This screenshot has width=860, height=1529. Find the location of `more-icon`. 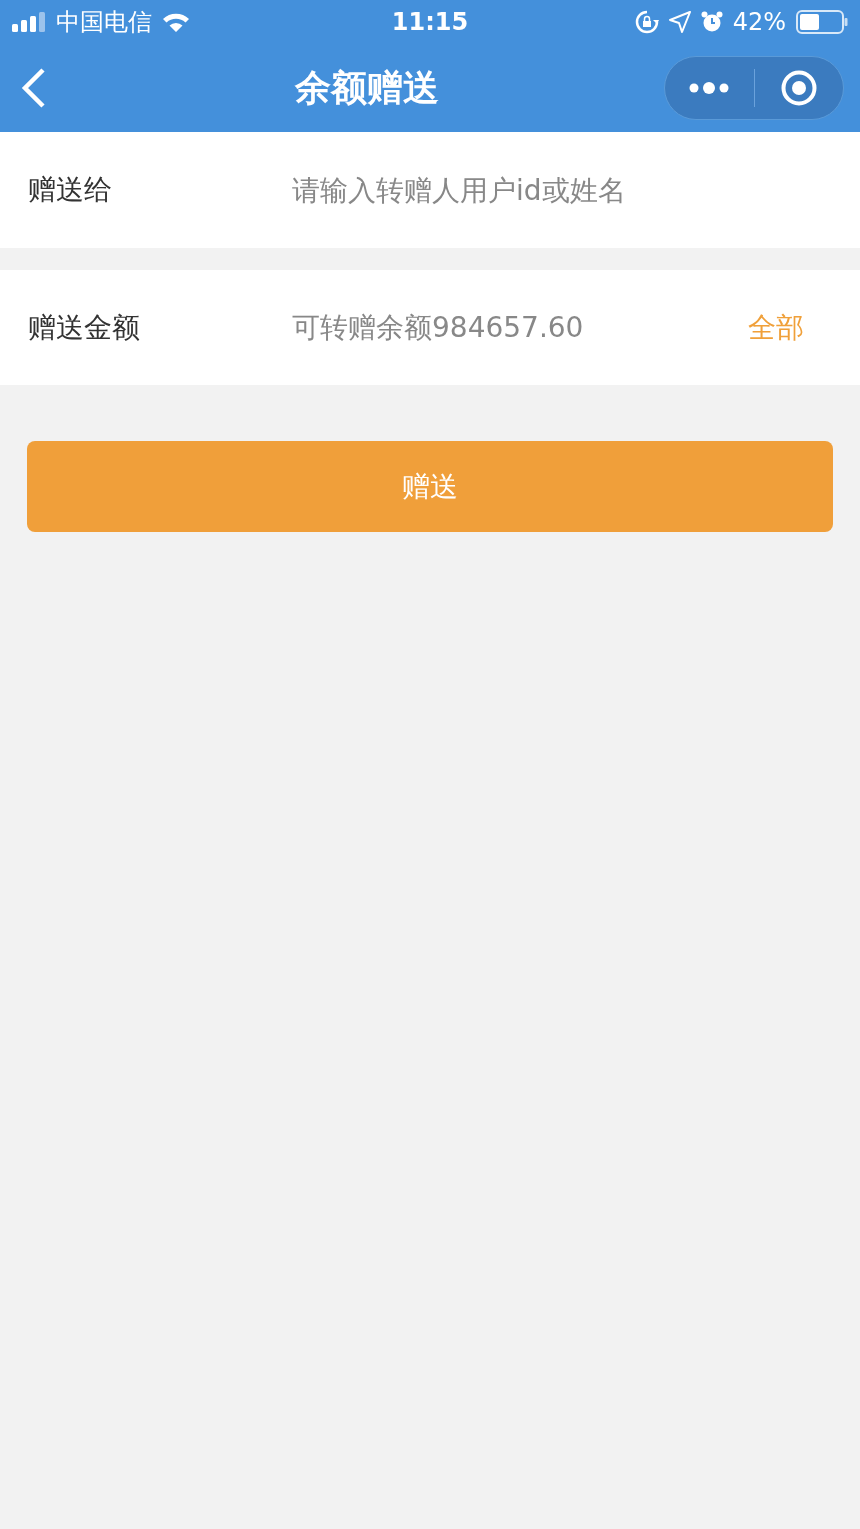

more-icon is located at coordinates (709, 88).